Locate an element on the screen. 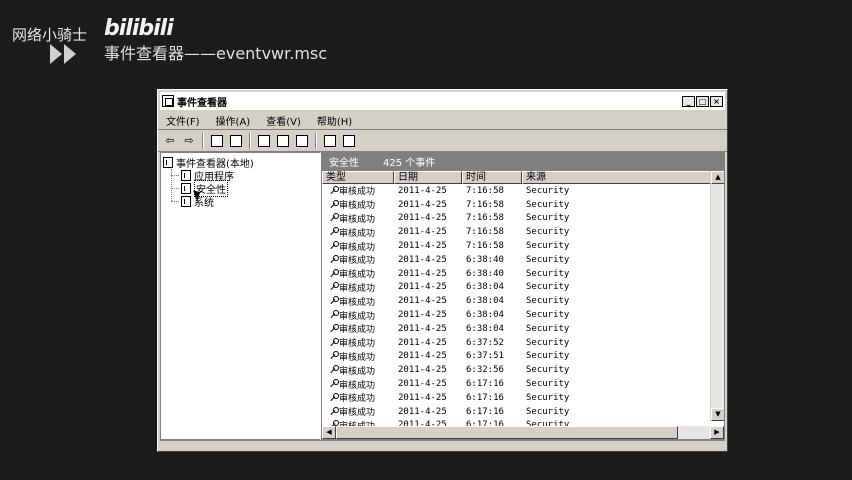 This screenshot has height=480, width=852. close-button: × is located at coordinates (716, 101).